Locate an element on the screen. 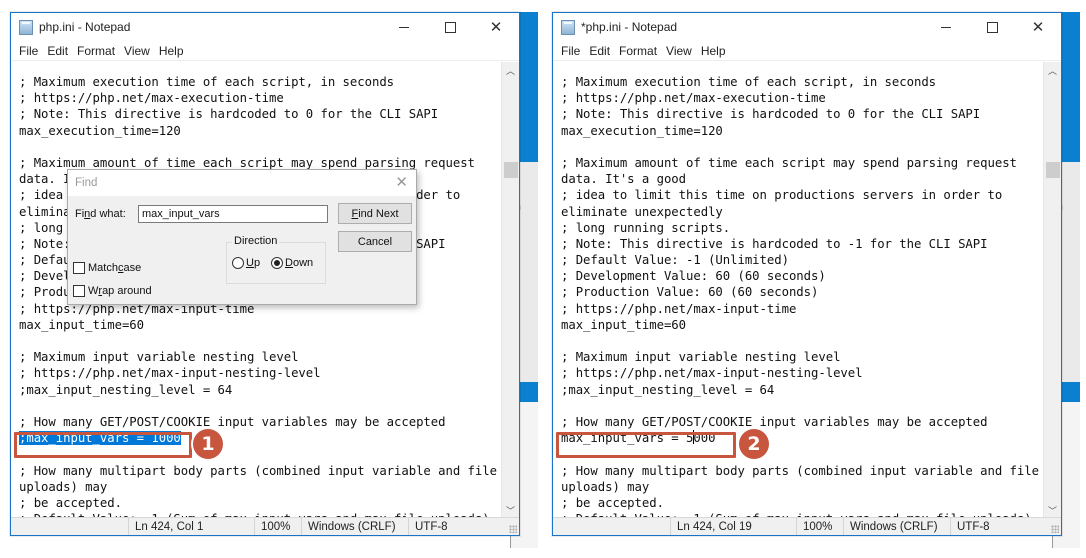  direction-up-radio: Up is located at coordinates (246, 263).